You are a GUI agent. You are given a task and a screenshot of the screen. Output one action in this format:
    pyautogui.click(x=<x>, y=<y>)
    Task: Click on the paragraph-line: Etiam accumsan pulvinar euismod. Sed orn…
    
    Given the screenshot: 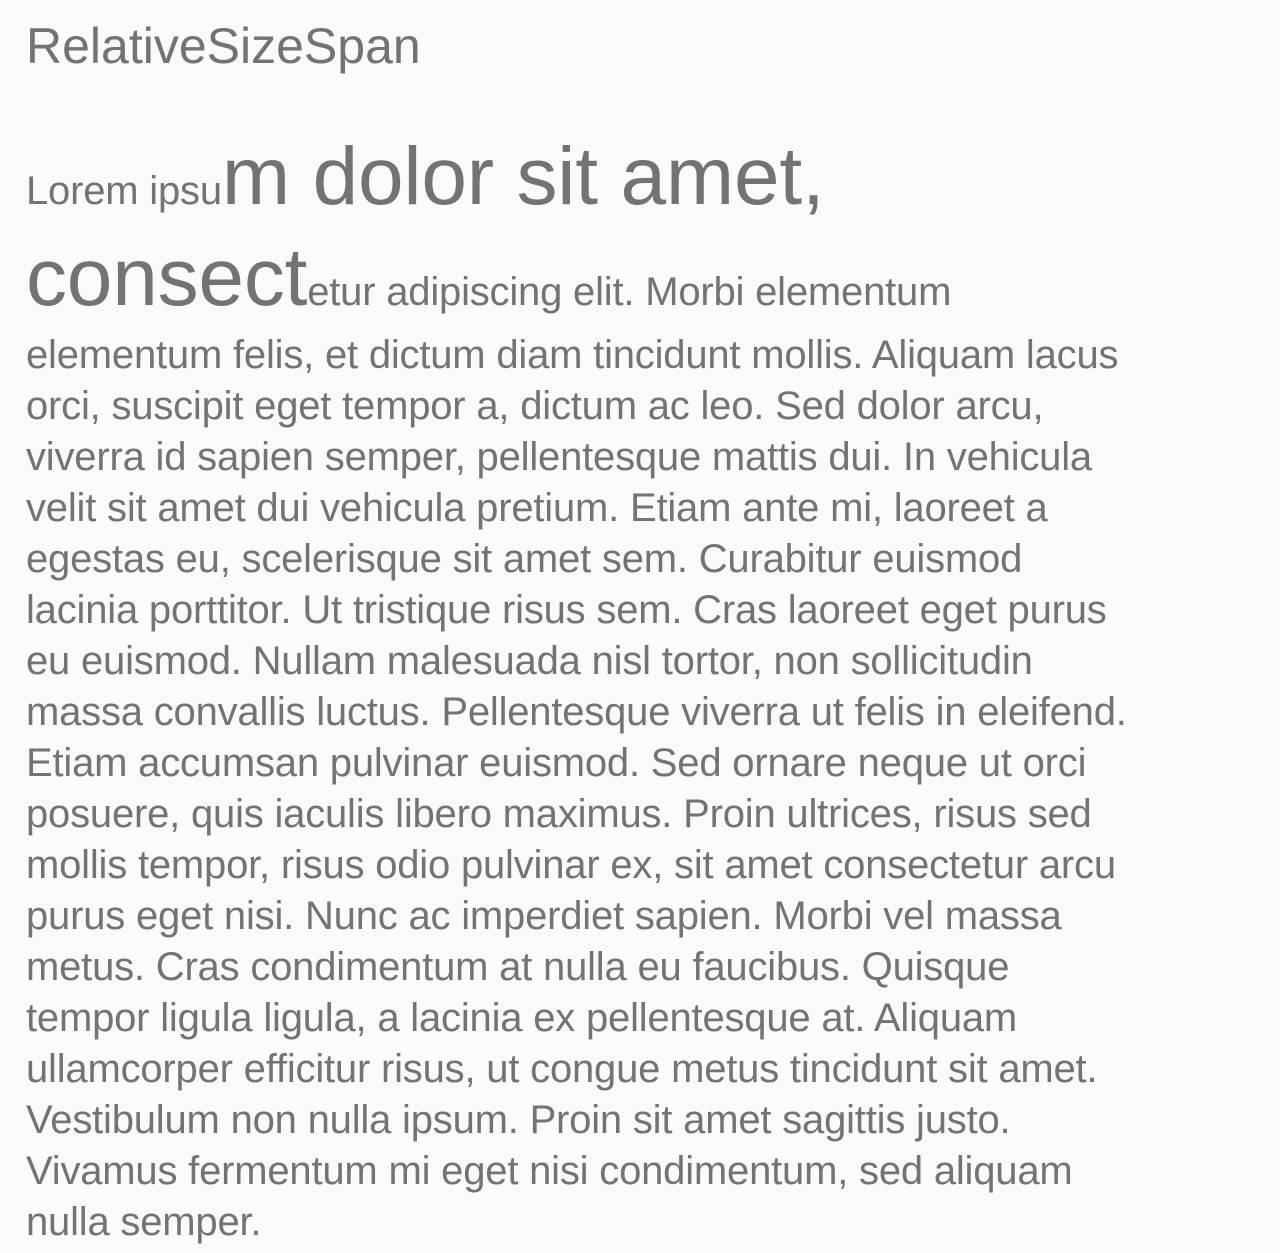 What is the action you would take?
    pyautogui.click(x=556, y=763)
    